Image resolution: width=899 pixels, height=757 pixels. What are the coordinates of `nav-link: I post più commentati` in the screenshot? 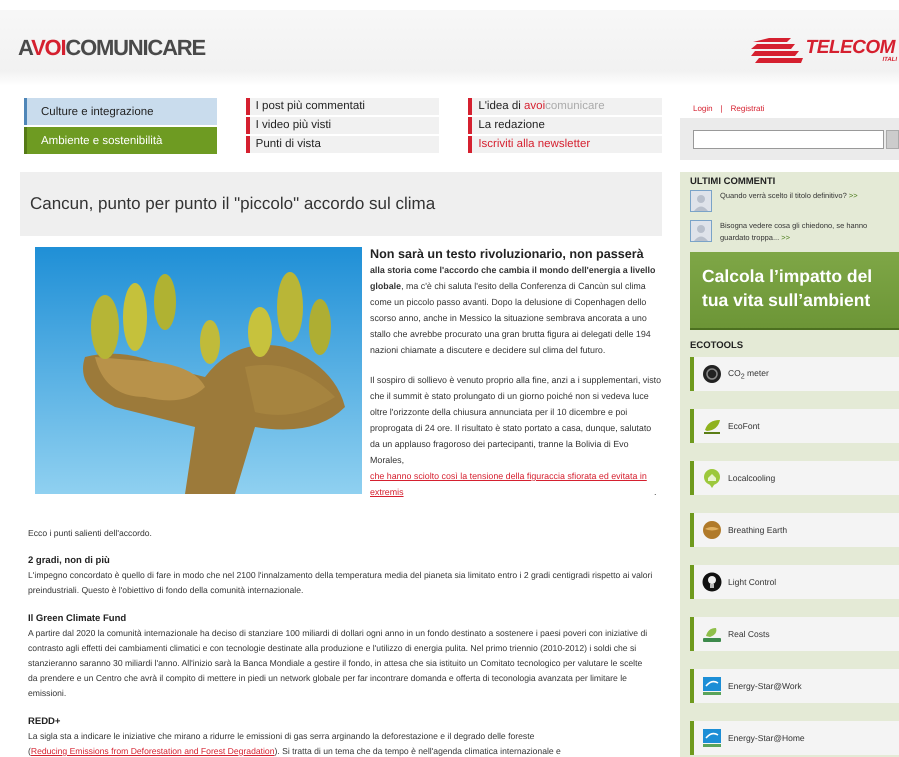 It's located at (343, 106).